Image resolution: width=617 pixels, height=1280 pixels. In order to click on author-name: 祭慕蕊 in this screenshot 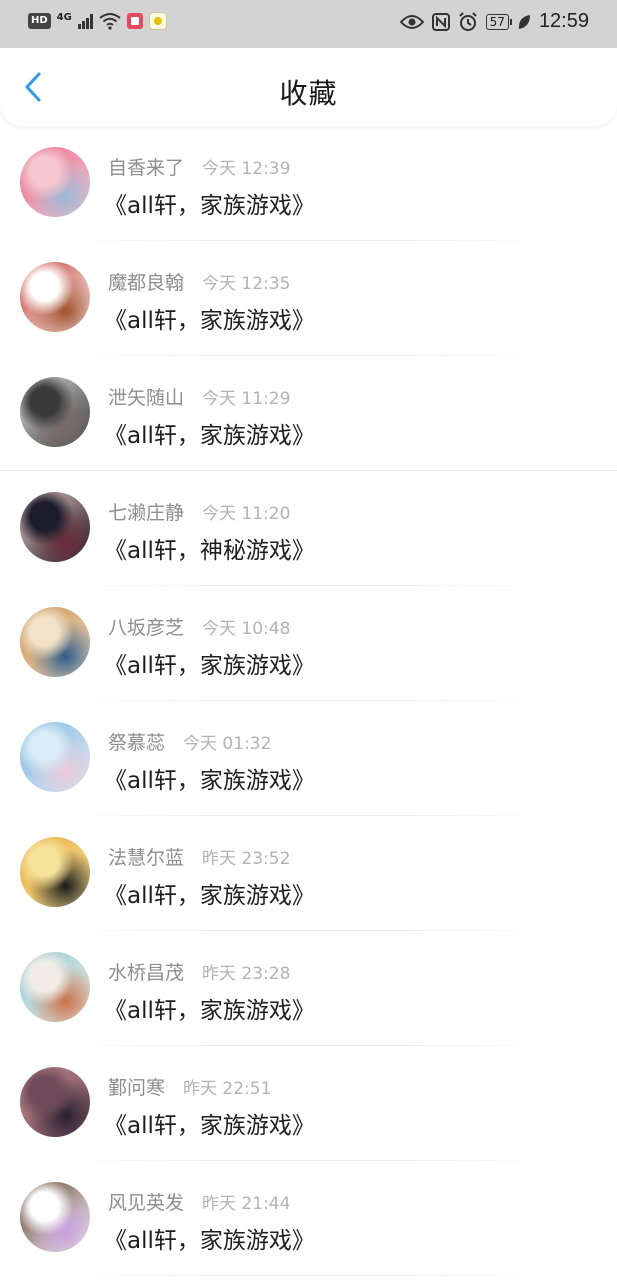, I will do `click(136, 741)`.